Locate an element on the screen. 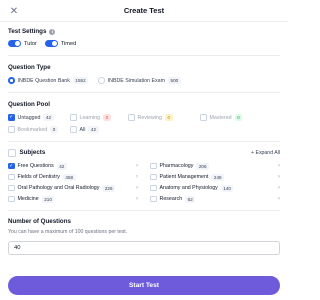 Image resolution: width=320 pixels, height=300 pixels. number-of-questions-input: 40 is located at coordinates (144, 247).